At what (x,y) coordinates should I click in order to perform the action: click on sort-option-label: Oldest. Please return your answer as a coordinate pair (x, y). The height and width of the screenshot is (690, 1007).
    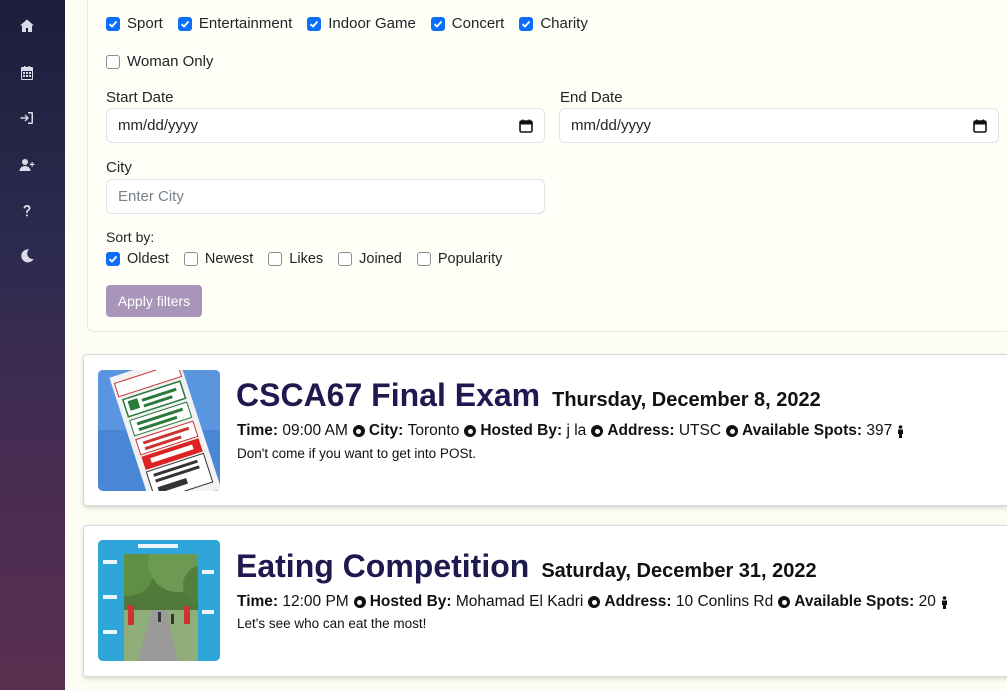
    Looking at the image, I should click on (148, 259).